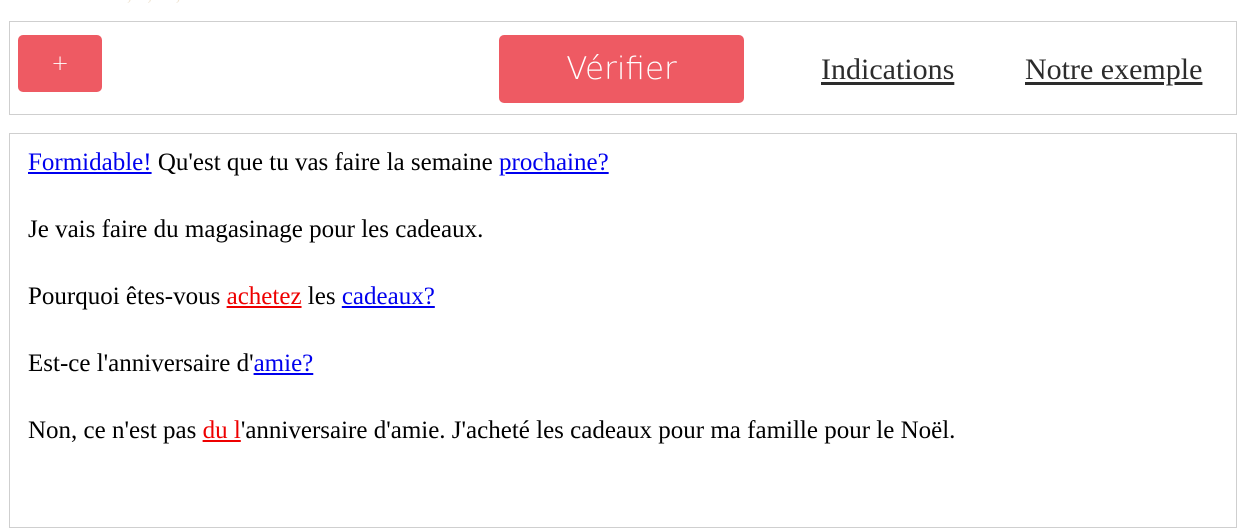 Image resolution: width=1252 pixels, height=528 pixels. I want to click on link-segment: Formidable!, so click(90, 162).